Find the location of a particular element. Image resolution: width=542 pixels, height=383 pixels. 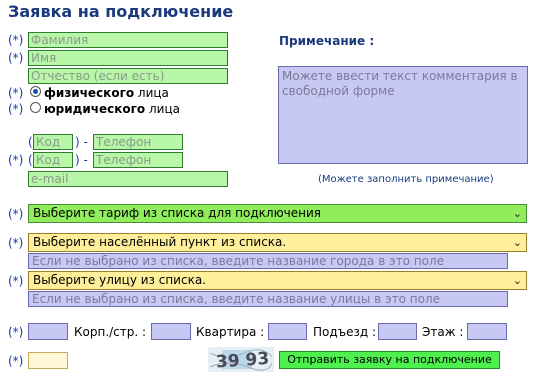

house-input is located at coordinates (48, 331).